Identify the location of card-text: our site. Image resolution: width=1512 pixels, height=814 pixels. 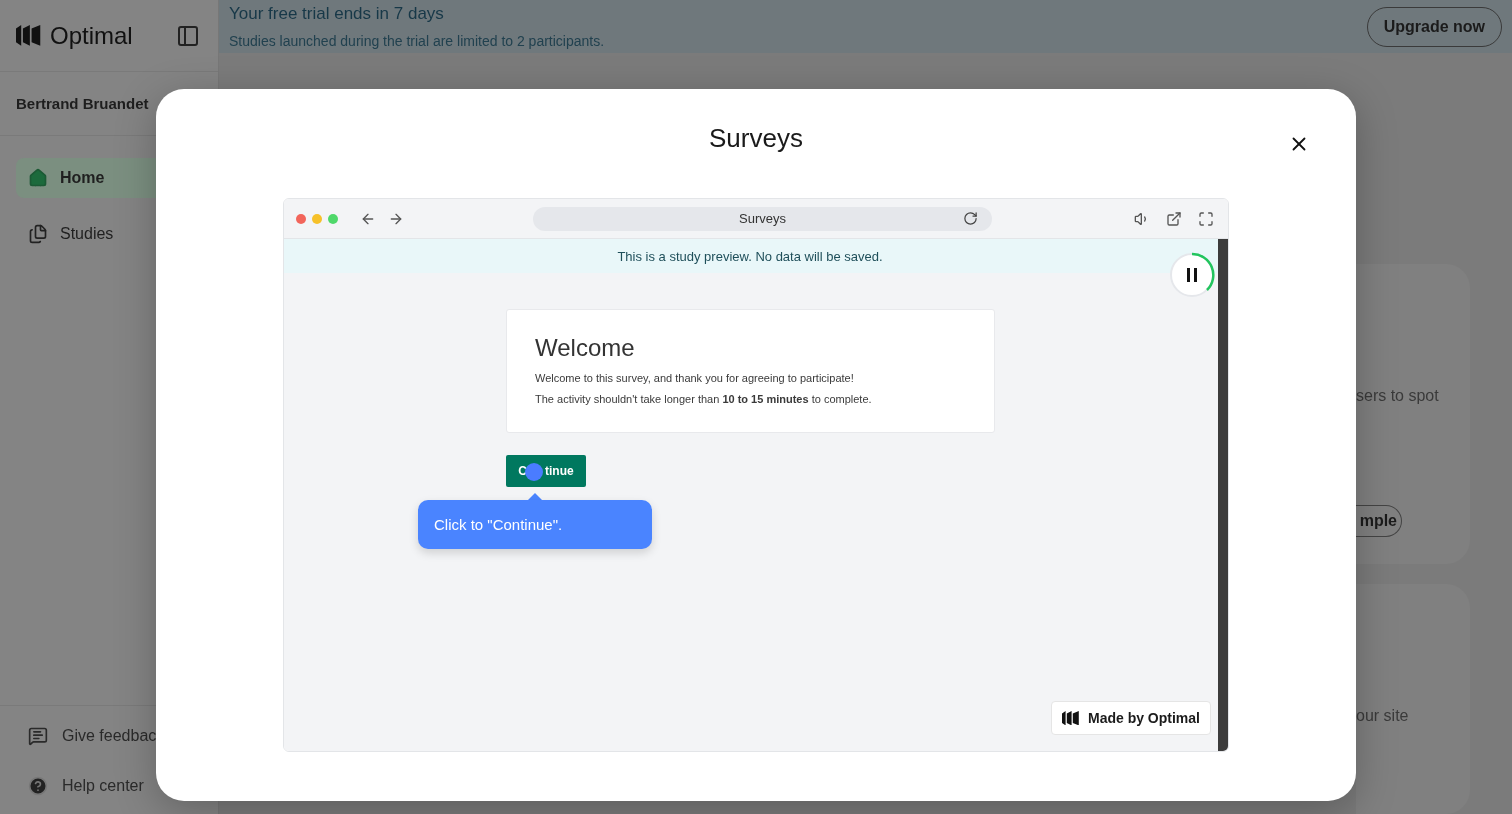
(1382, 715).